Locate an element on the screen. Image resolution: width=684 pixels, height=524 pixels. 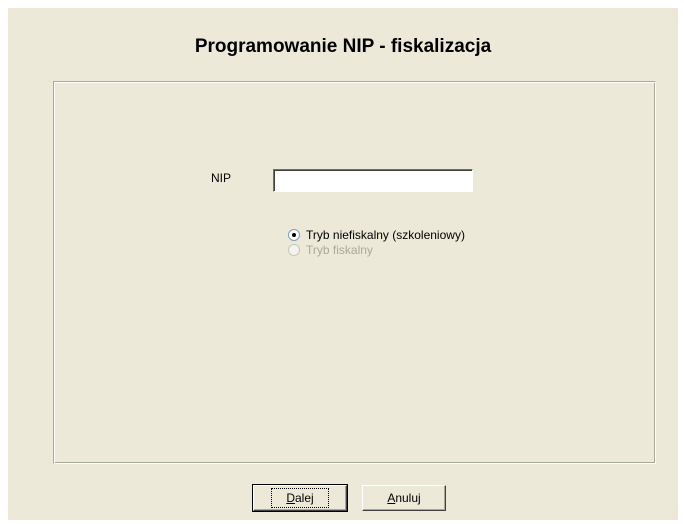
next-button-label: alej is located at coordinates (304, 498).